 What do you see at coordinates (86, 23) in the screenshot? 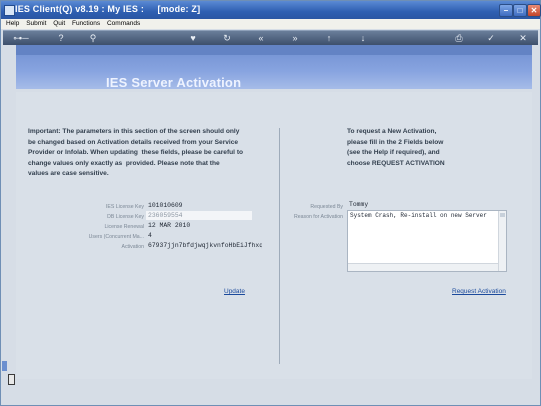
I see `menu-functions: Functions` at bounding box center [86, 23].